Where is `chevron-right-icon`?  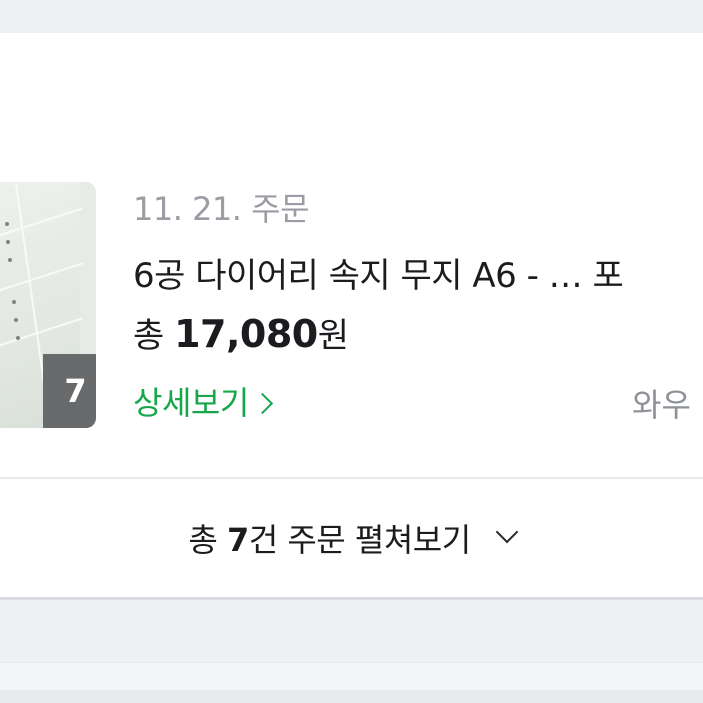
chevron-right-icon is located at coordinates (262, 403).